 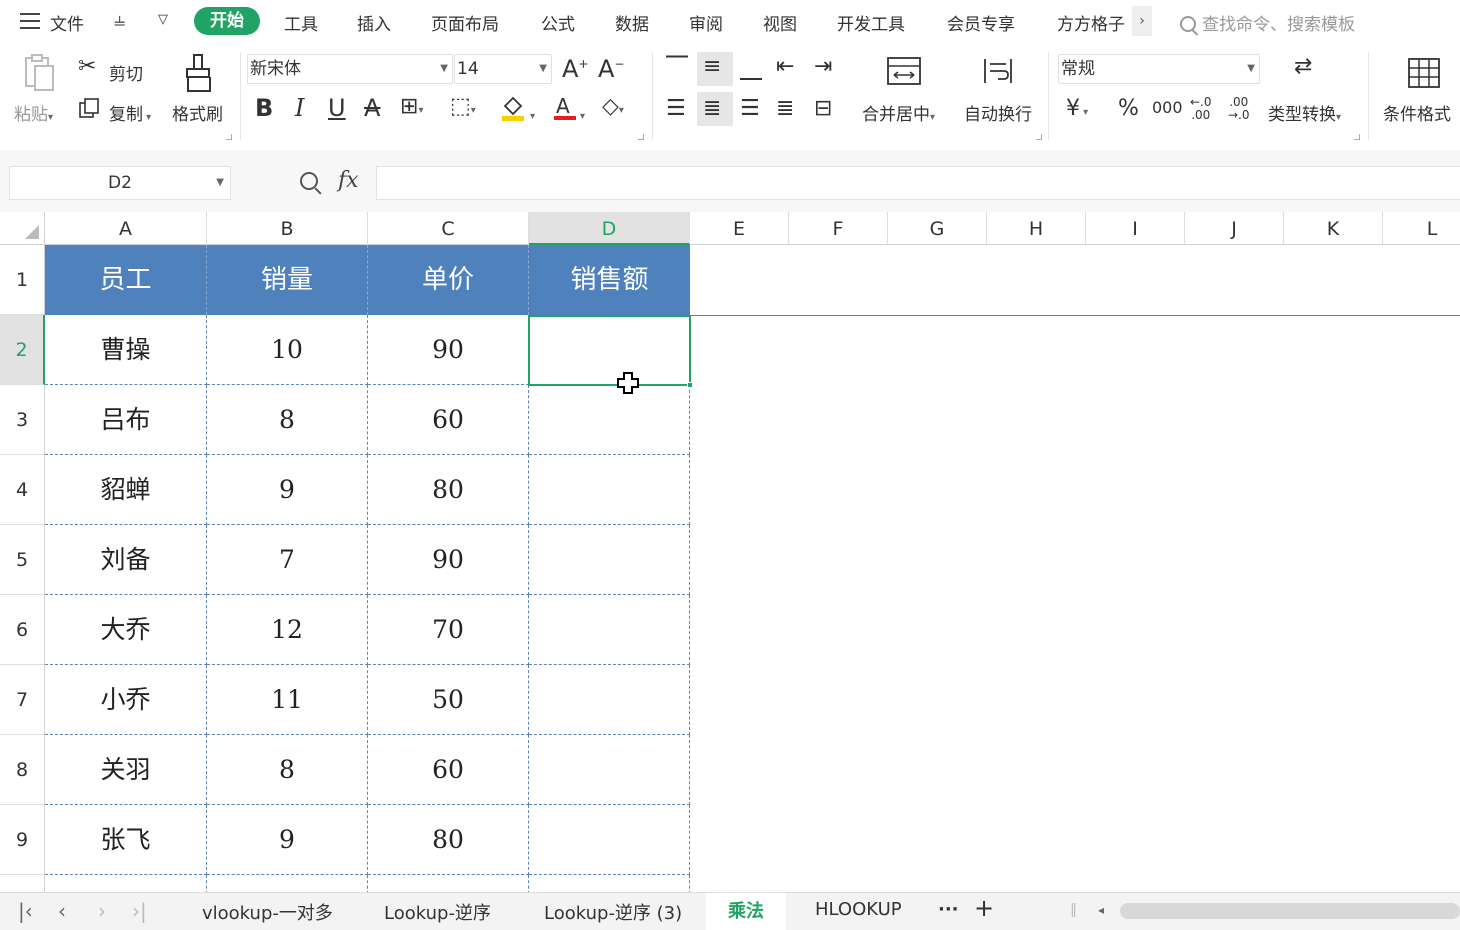 What do you see at coordinates (871, 22) in the screenshot?
I see `tab-developer: 开发工具` at bounding box center [871, 22].